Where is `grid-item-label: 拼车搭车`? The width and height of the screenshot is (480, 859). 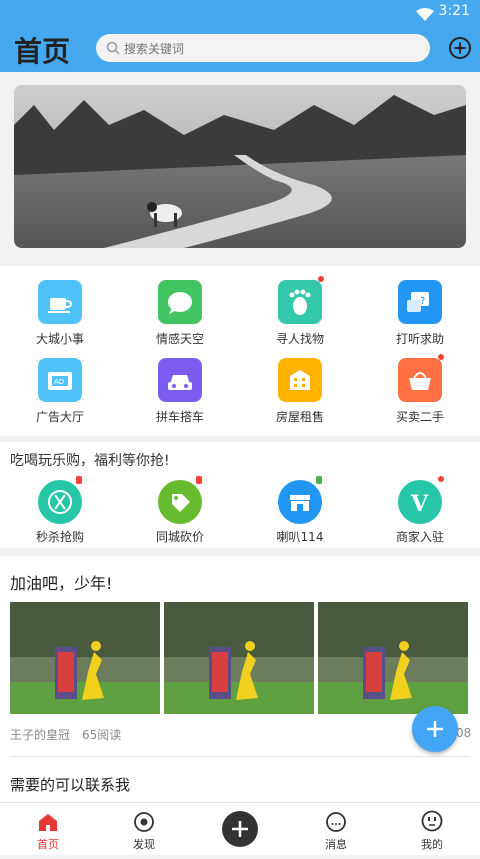 grid-item-label: 拼车搭车 is located at coordinates (179, 417).